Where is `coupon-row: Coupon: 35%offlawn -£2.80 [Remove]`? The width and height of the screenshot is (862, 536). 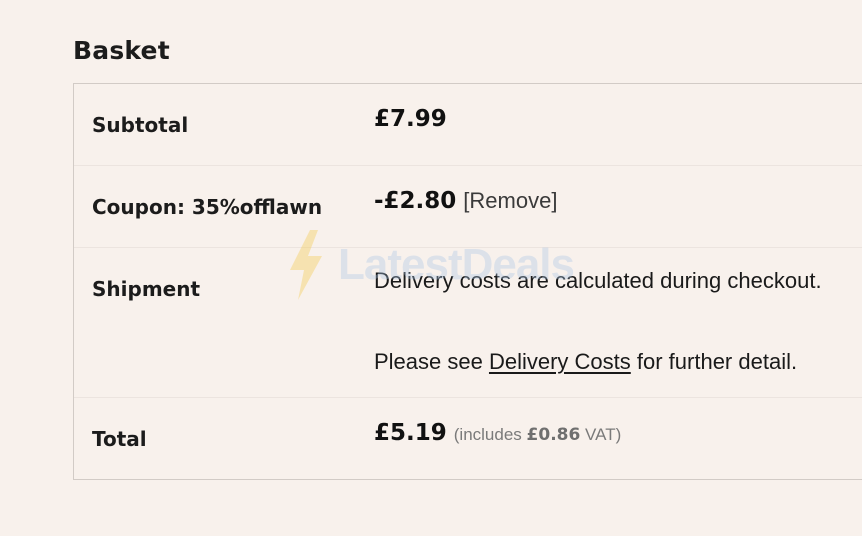
coupon-row: Coupon: 35%offlawn -£2.80 [Remove] is located at coordinates (468, 207).